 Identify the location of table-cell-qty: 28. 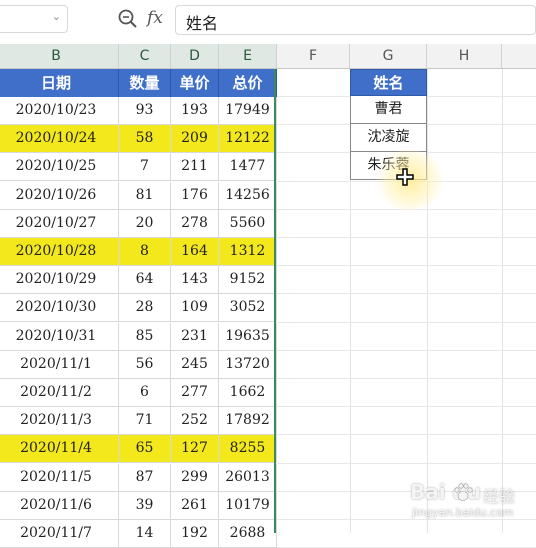
(145, 308).